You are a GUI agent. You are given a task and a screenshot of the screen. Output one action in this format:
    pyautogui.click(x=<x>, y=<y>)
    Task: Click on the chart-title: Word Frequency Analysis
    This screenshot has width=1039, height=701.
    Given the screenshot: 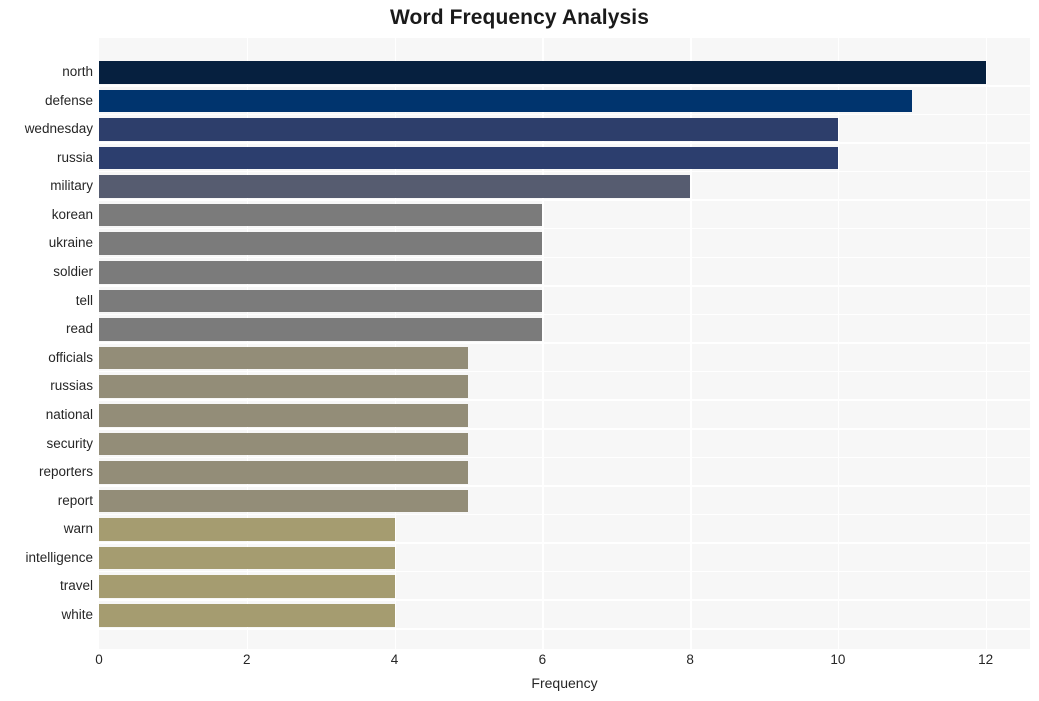 What is the action you would take?
    pyautogui.click(x=519, y=17)
    